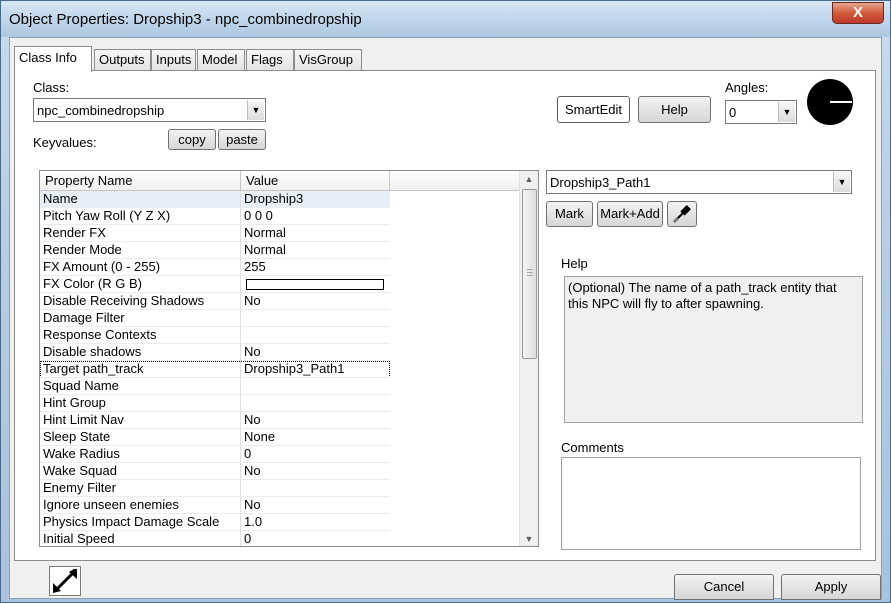 The image size is (891, 603). I want to click on column-header-property-name: Property Name, so click(140, 181).